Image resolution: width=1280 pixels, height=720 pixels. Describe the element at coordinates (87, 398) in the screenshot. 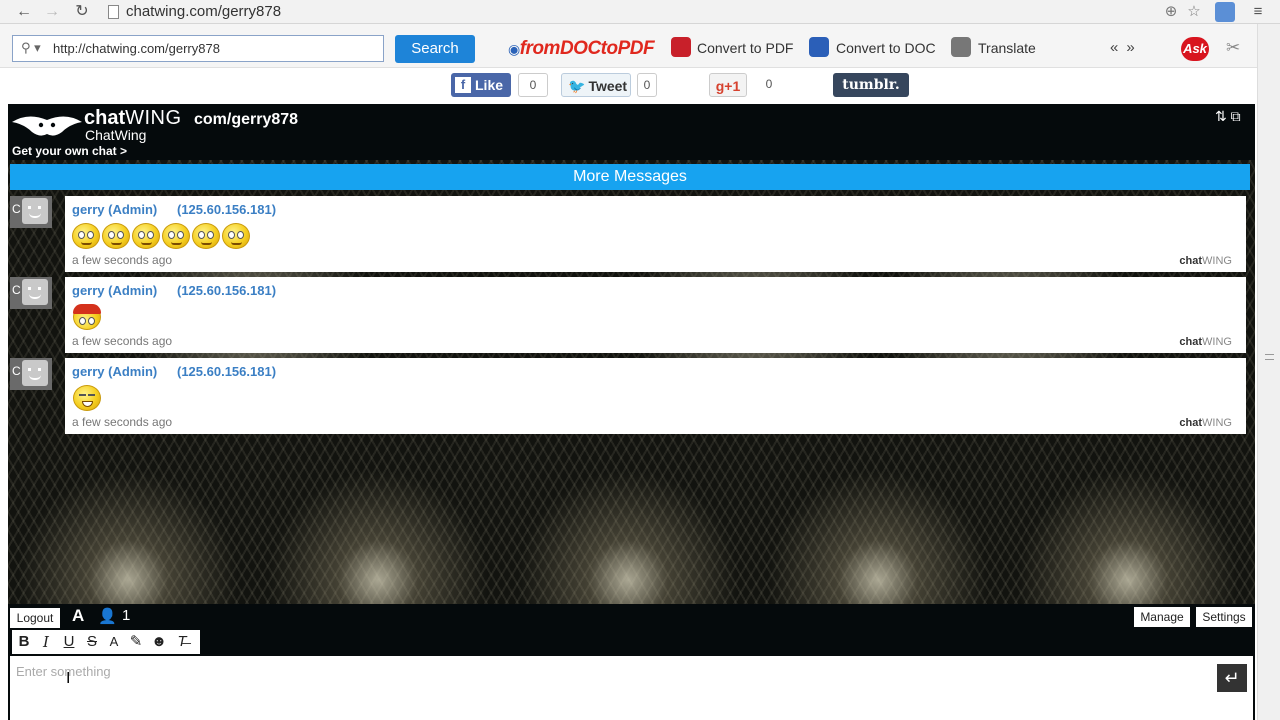

I see `laughing-emoji-icon` at that location.